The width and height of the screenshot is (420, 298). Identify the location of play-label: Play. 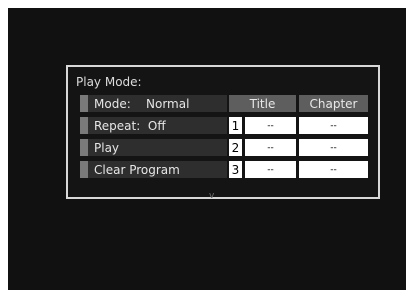
(107, 147).